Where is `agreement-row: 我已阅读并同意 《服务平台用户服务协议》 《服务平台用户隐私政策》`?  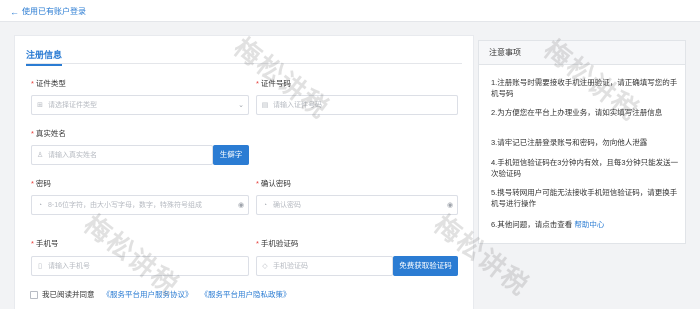
agreement-row: 我已阅读并同意 《服务平台用户服务协议》 《服务平台用户隐私政策》 is located at coordinates (160, 295).